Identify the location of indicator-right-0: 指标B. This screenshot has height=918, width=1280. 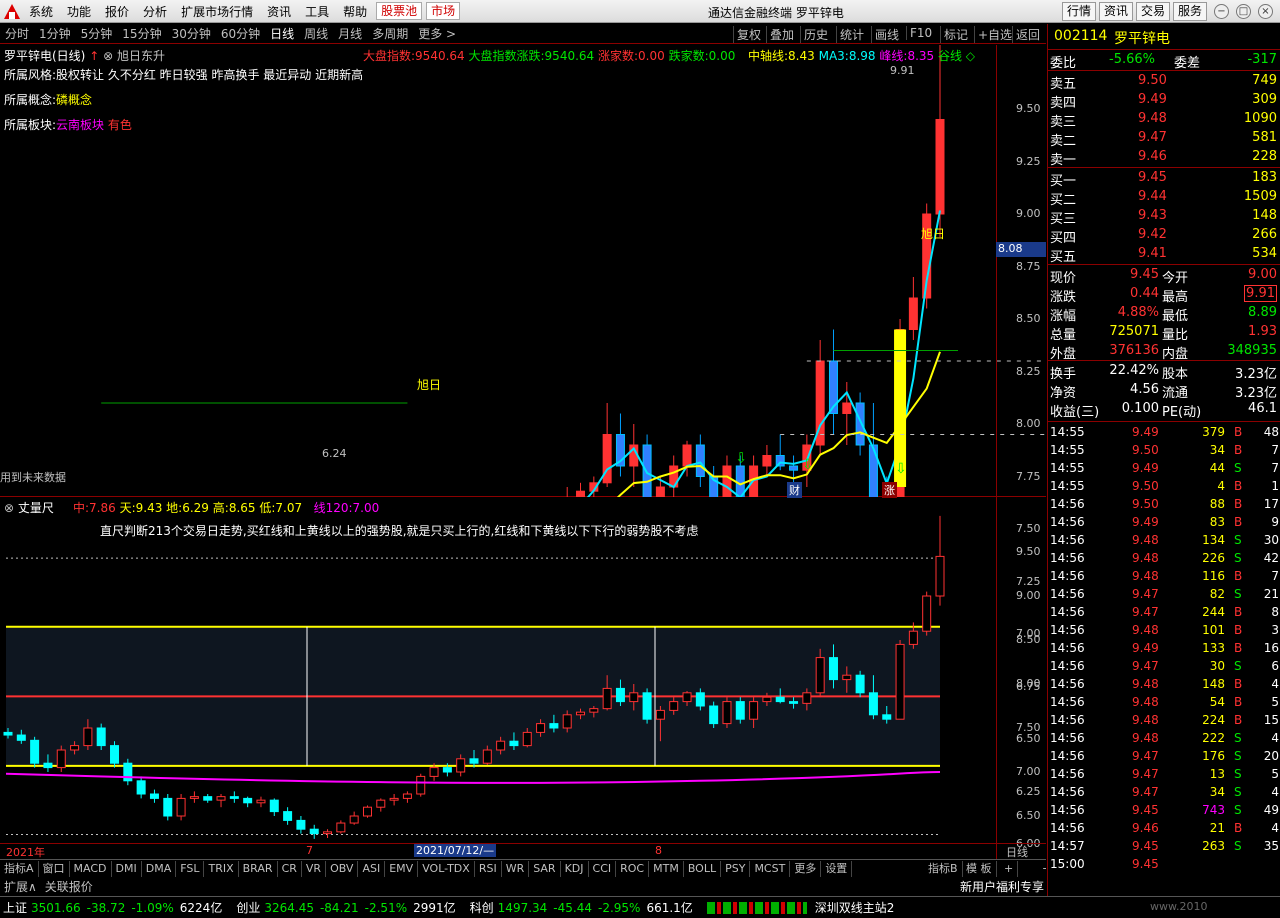
(943, 869).